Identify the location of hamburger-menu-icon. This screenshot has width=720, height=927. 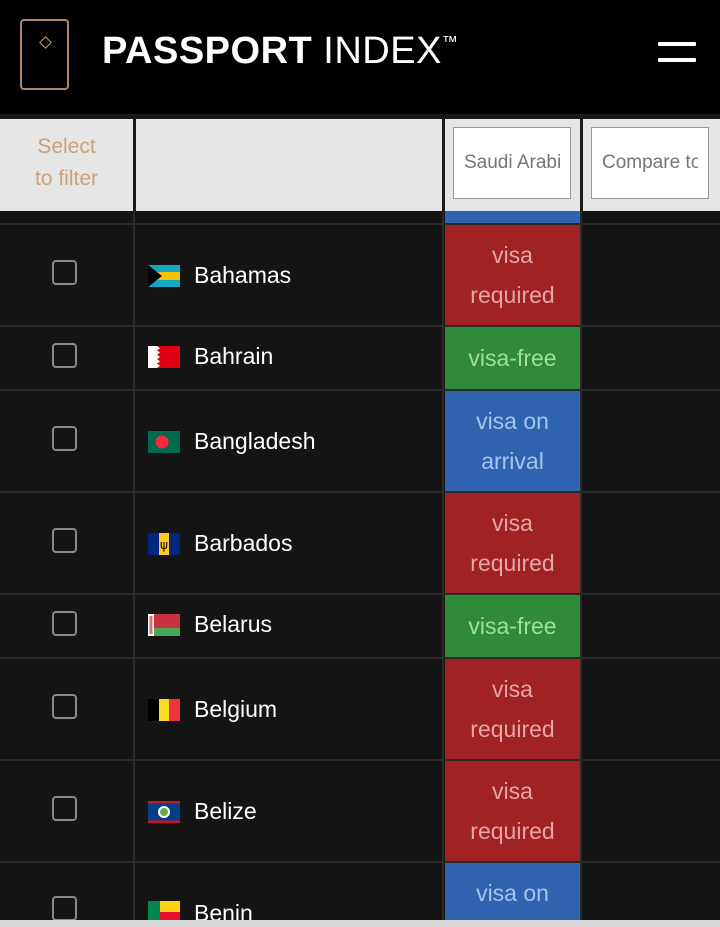
(678, 53).